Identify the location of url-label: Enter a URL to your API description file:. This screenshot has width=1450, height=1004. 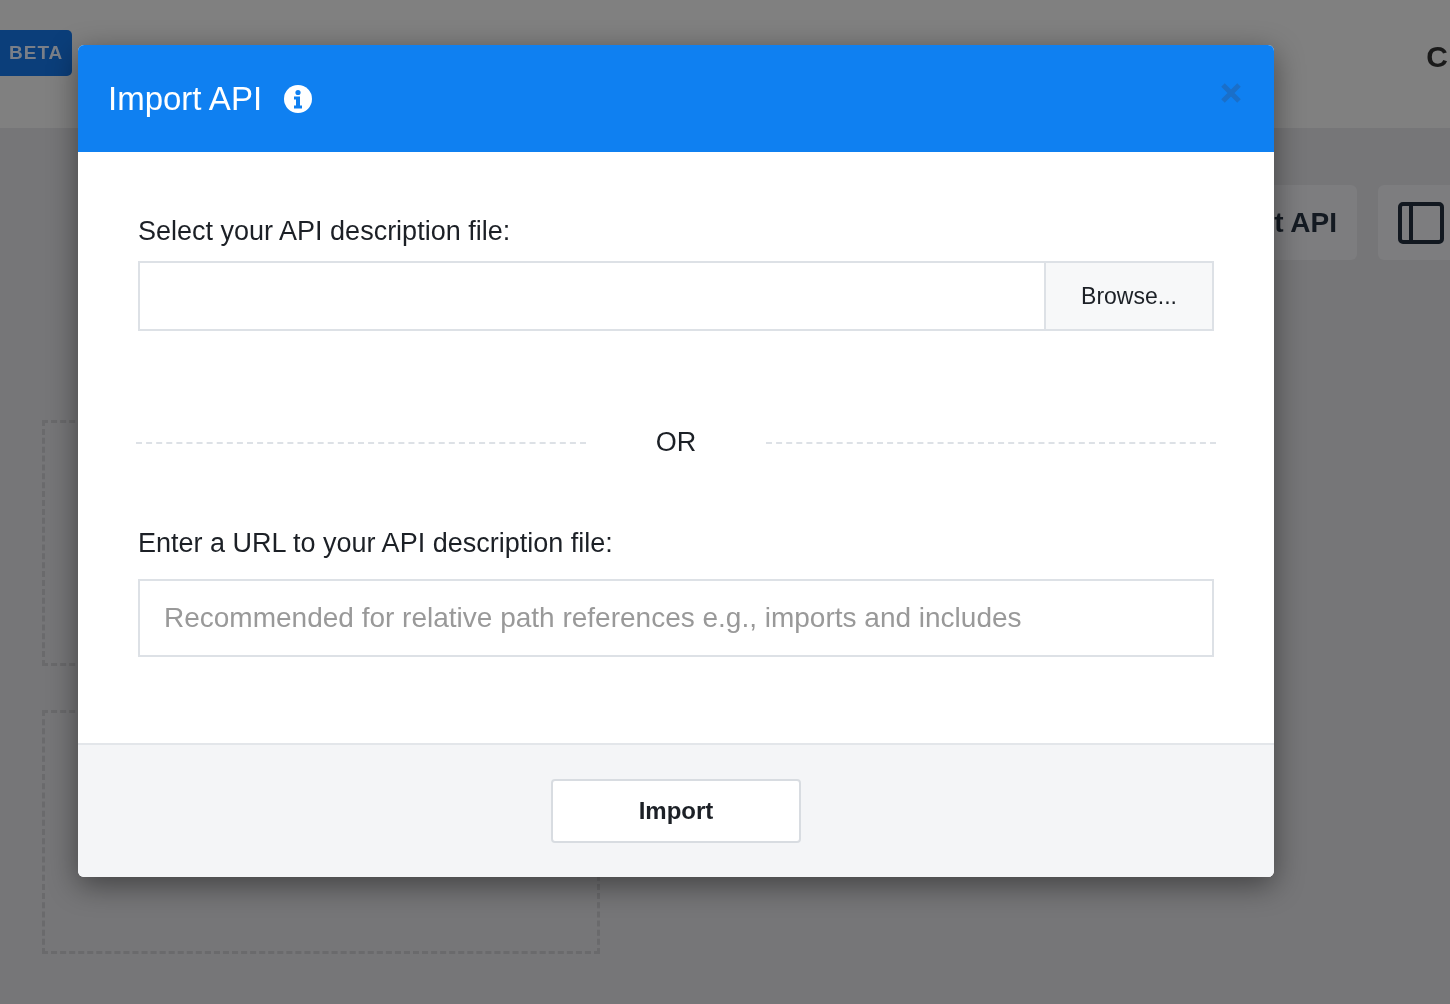
(376, 543).